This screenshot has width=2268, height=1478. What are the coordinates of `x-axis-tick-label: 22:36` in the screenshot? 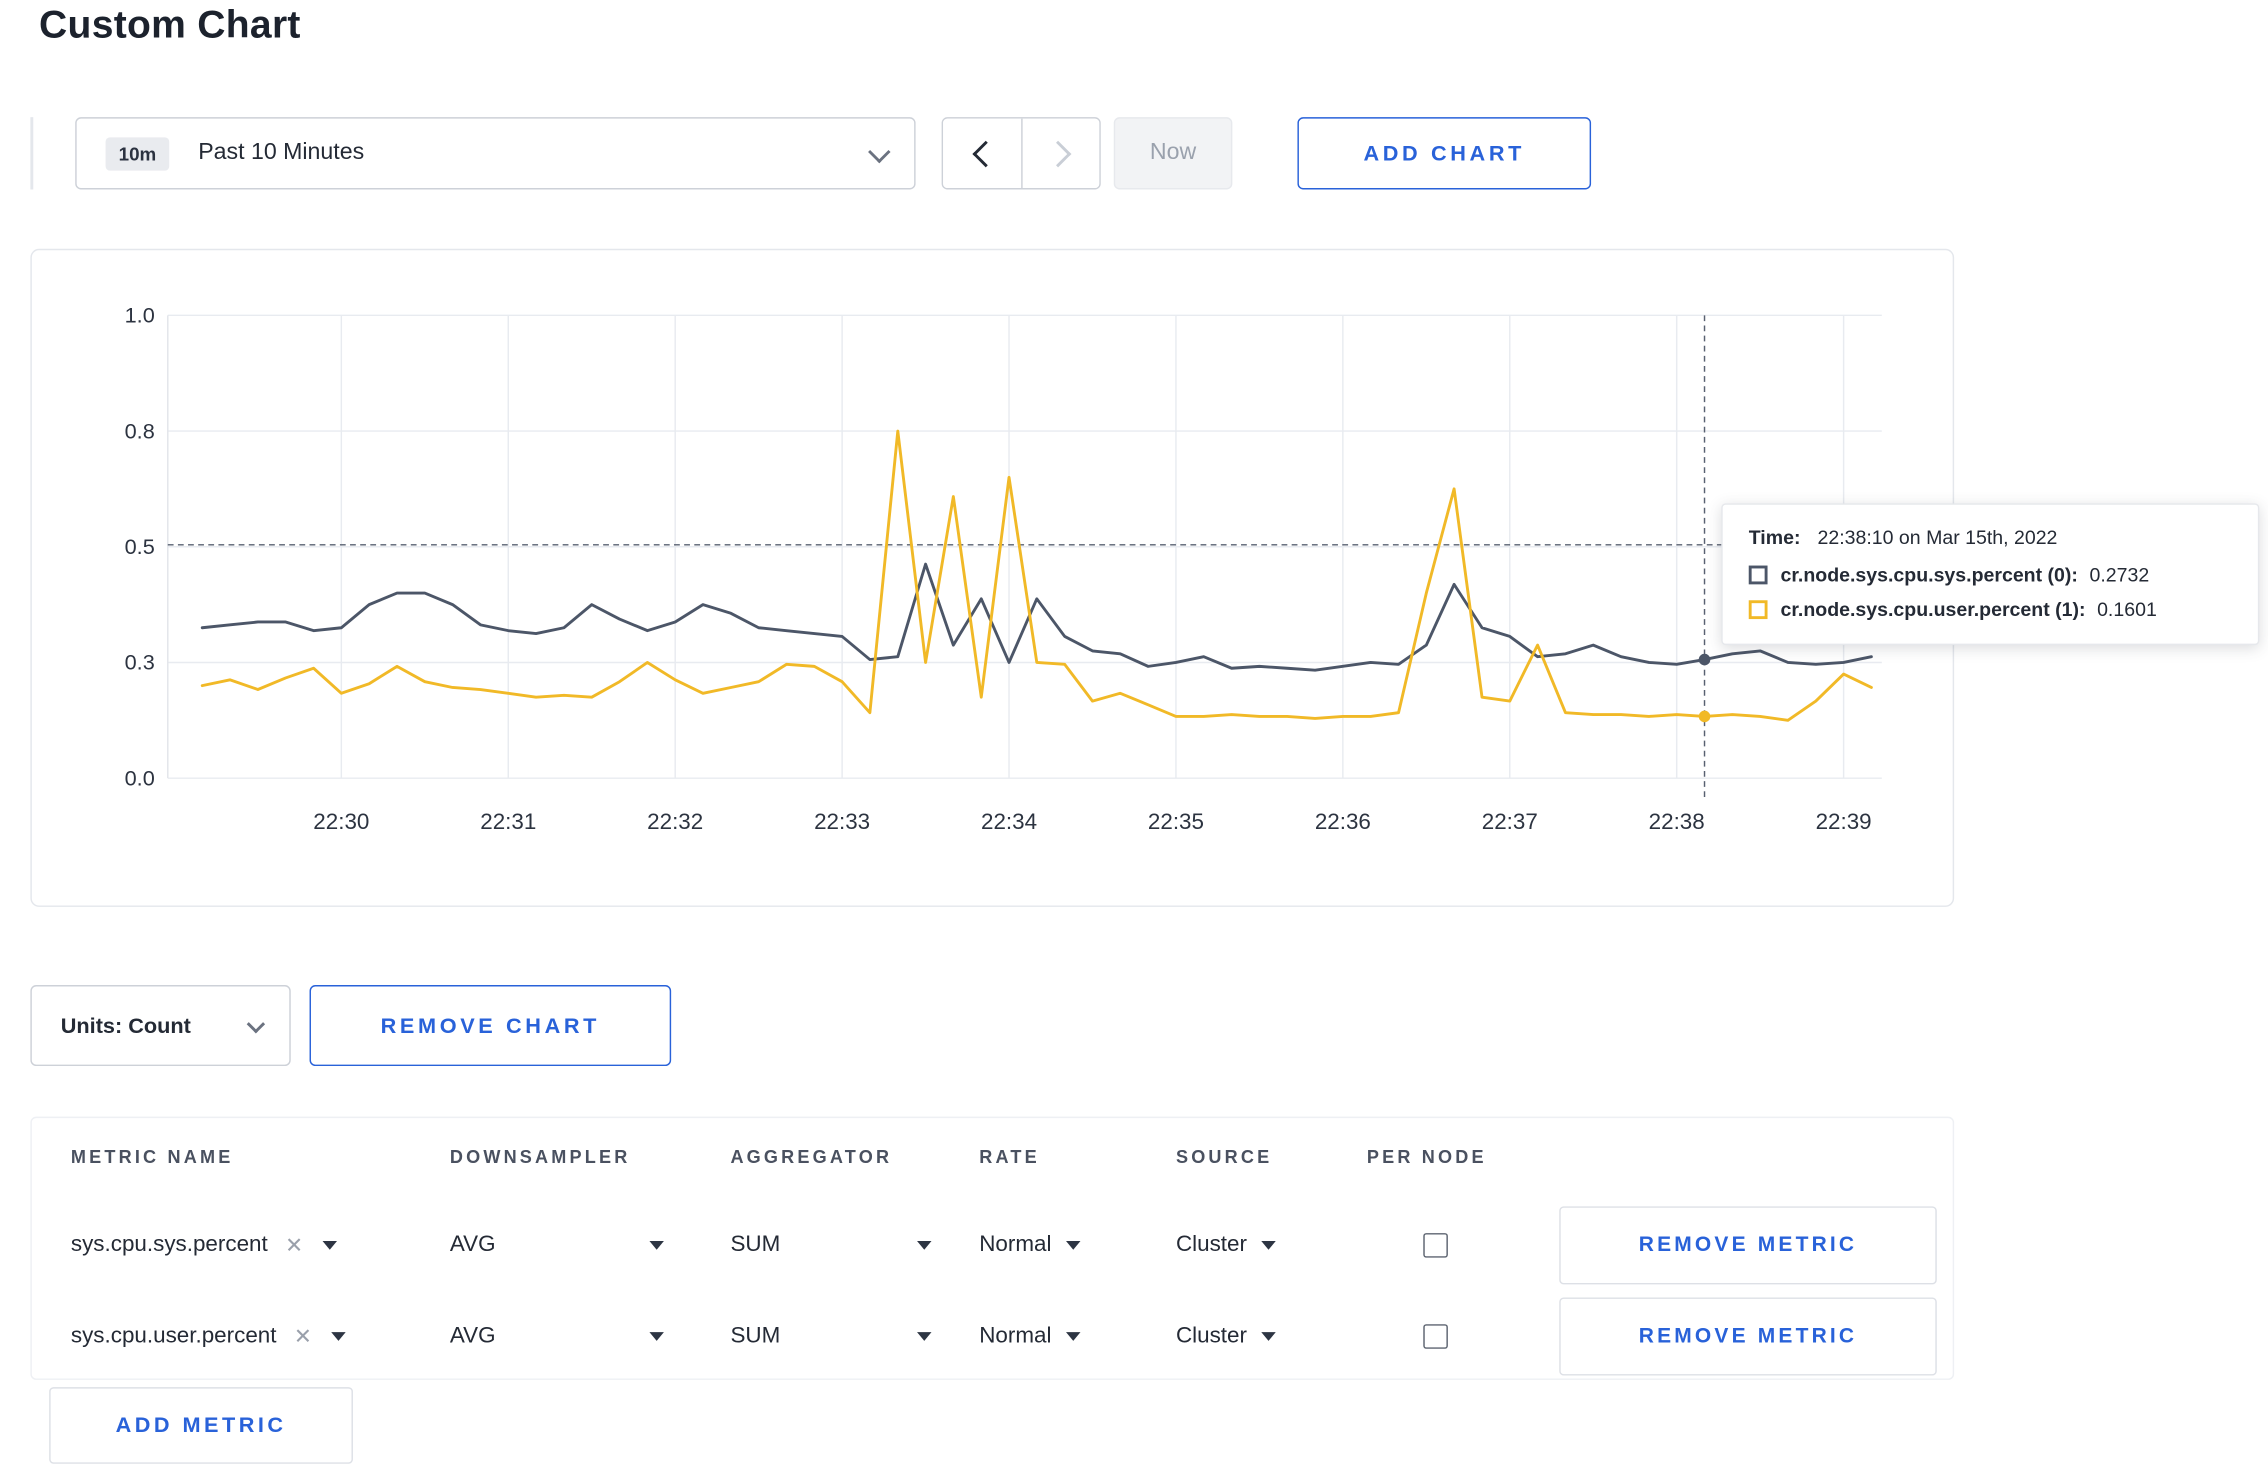 It's located at (1343, 821).